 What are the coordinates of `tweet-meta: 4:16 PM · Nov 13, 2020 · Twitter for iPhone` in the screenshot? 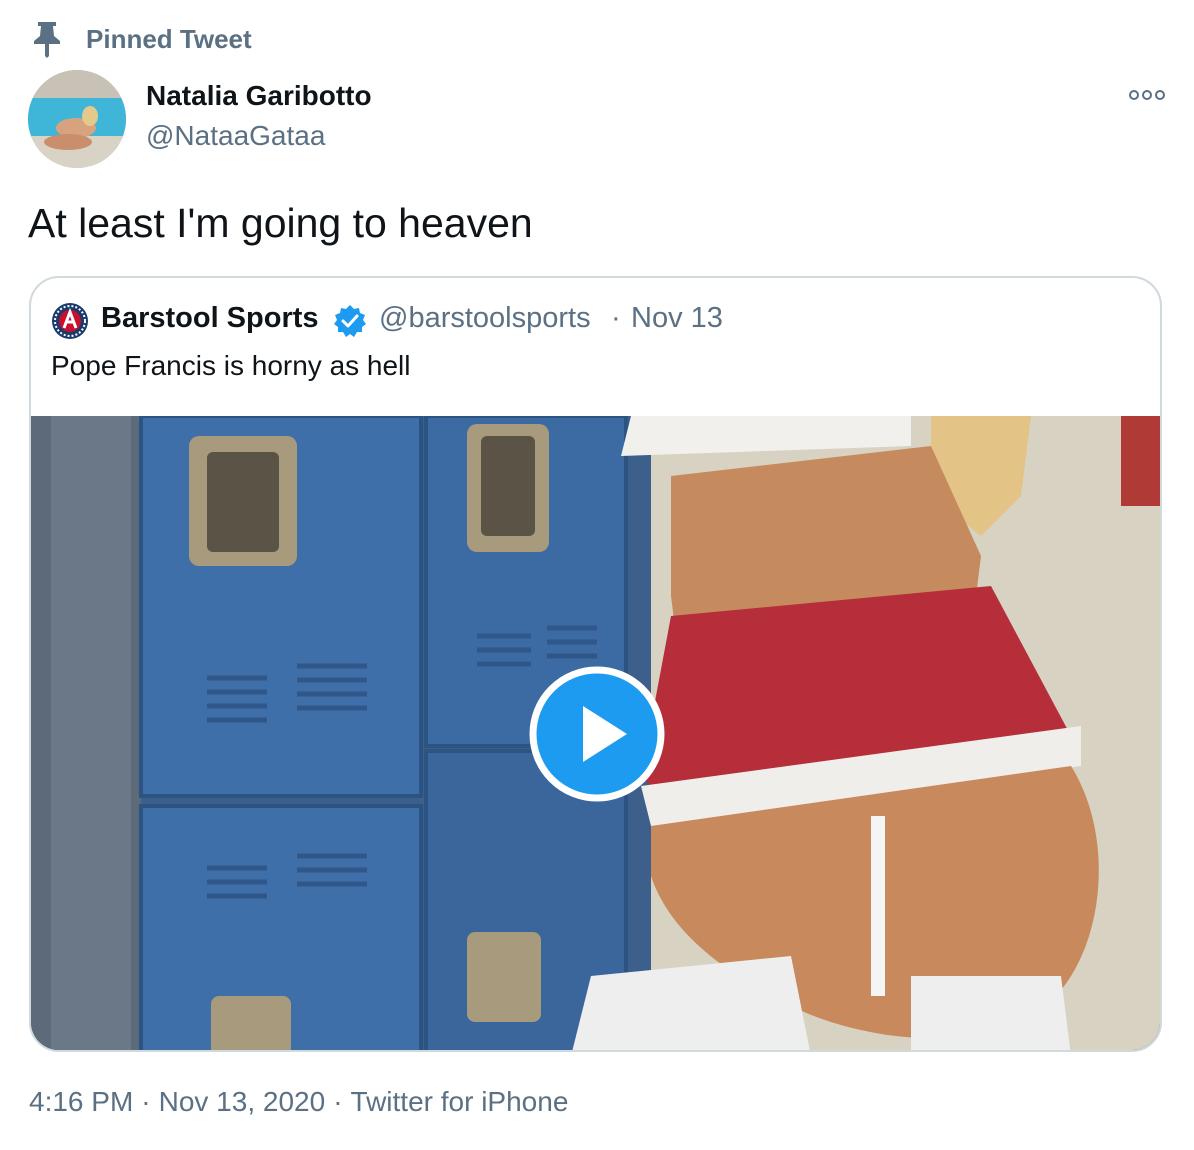 It's located at (298, 1102).